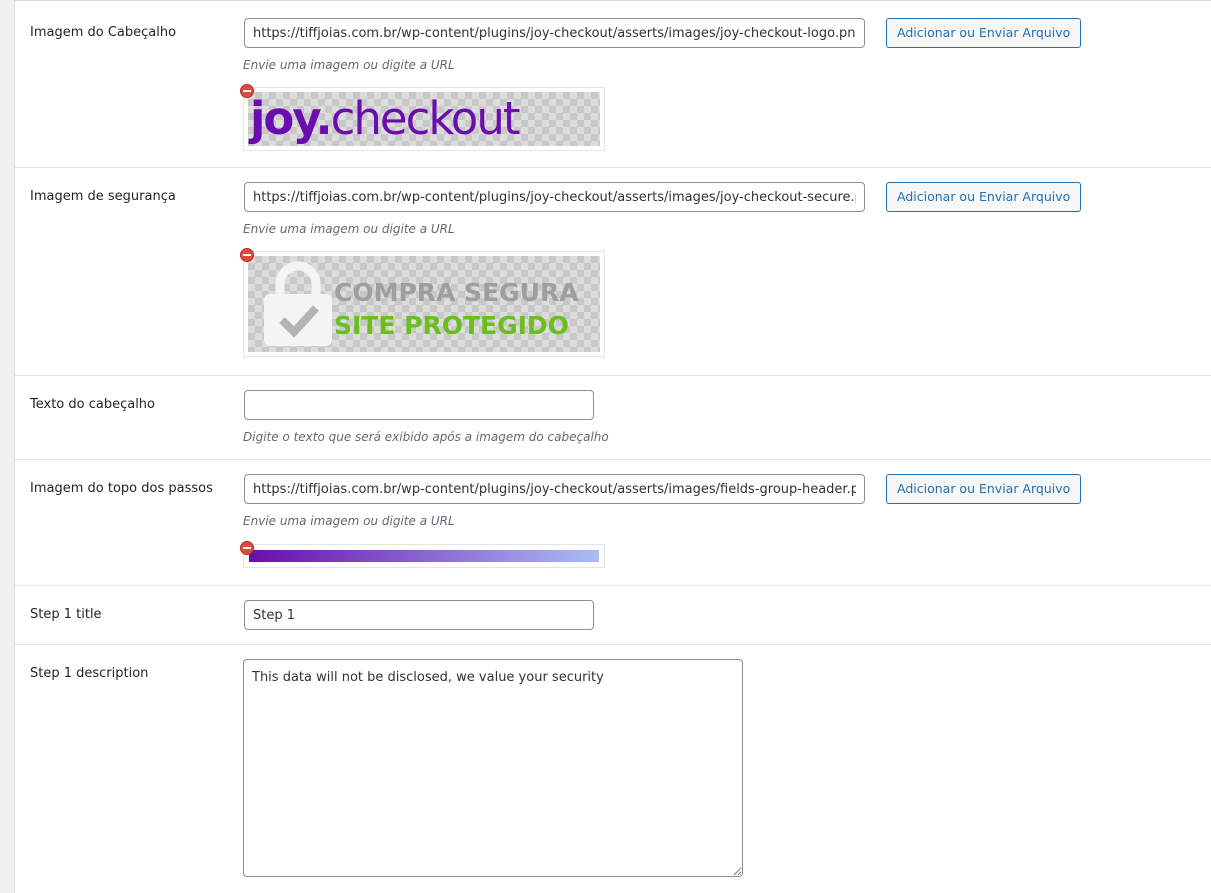  I want to click on remove-security-image-icon, so click(247, 255).